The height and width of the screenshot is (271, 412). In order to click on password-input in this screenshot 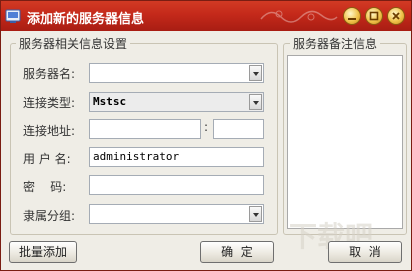, I will do `click(176, 185)`.